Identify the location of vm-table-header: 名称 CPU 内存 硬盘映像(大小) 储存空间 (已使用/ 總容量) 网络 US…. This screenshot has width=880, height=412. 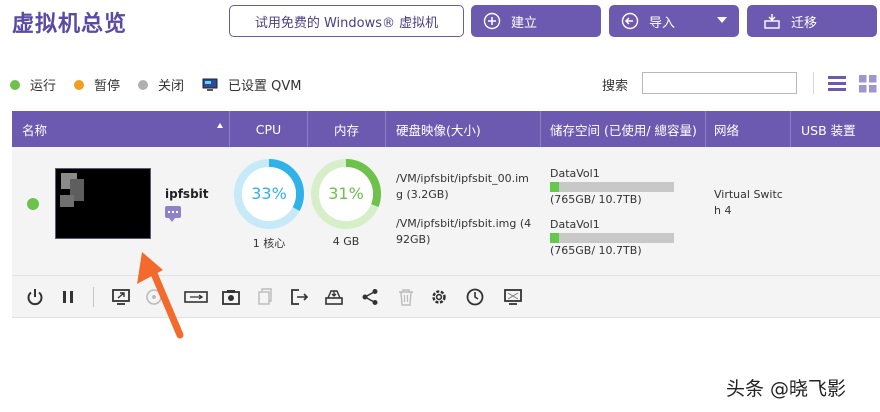
(446, 129).